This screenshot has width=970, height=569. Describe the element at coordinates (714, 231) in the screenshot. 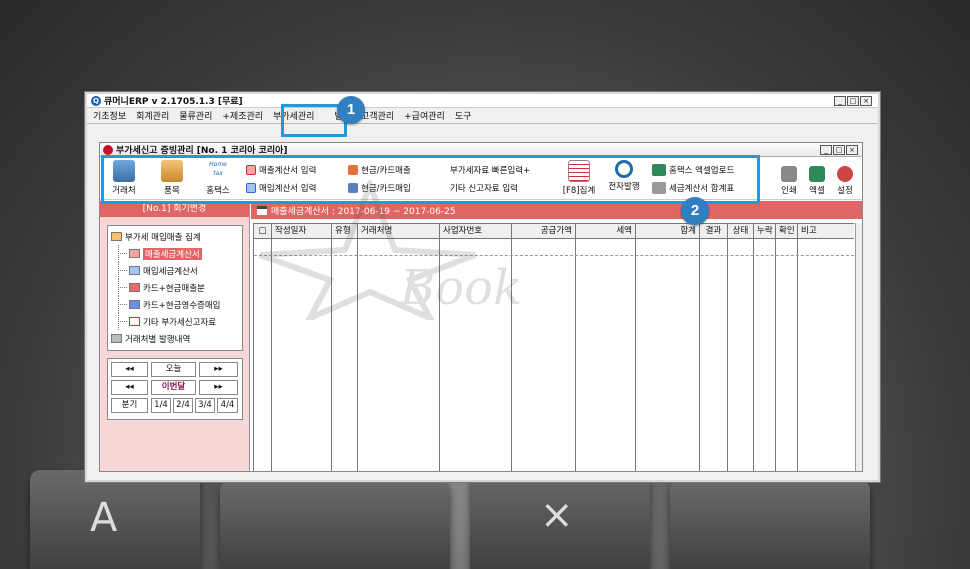

I see `column-header-result: 결과` at that location.